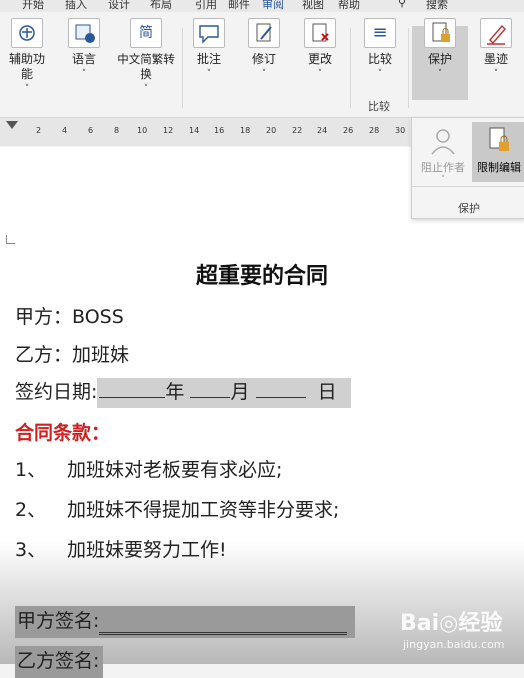 The width and height of the screenshot is (524, 678). I want to click on sign-a-field: 甲方签名:, so click(185, 622).